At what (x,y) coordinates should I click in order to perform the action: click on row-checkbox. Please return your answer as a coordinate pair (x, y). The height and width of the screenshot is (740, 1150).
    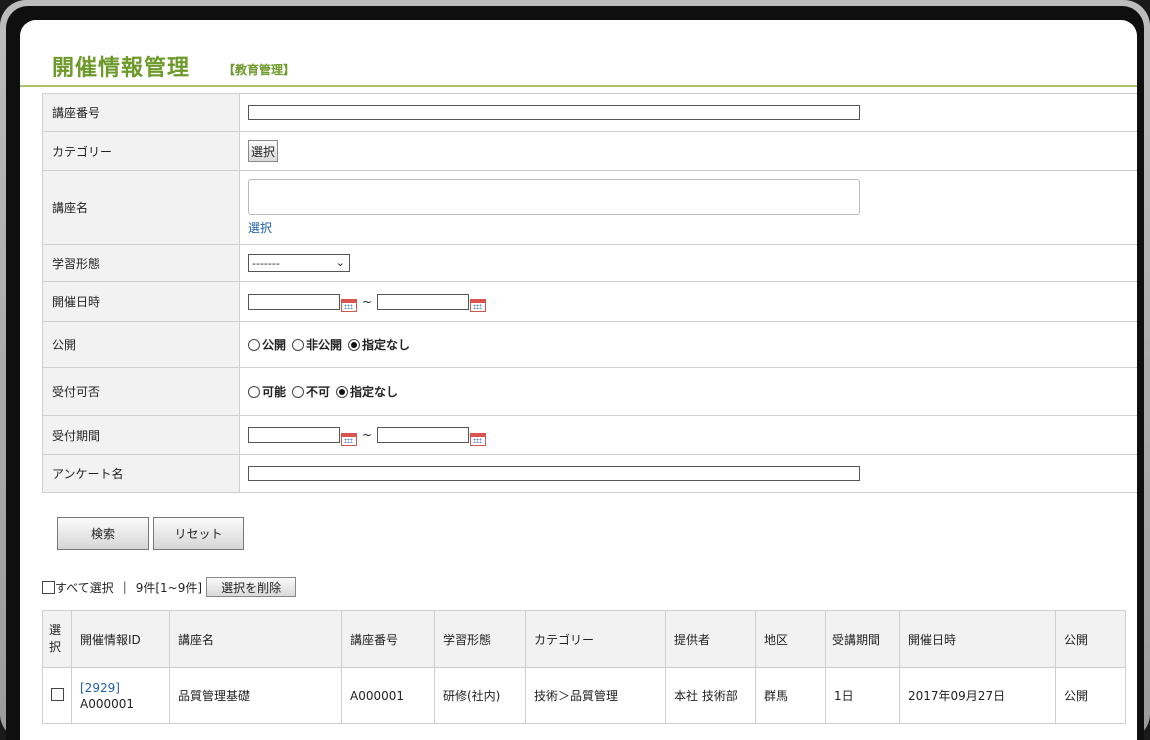
    Looking at the image, I should click on (57, 694).